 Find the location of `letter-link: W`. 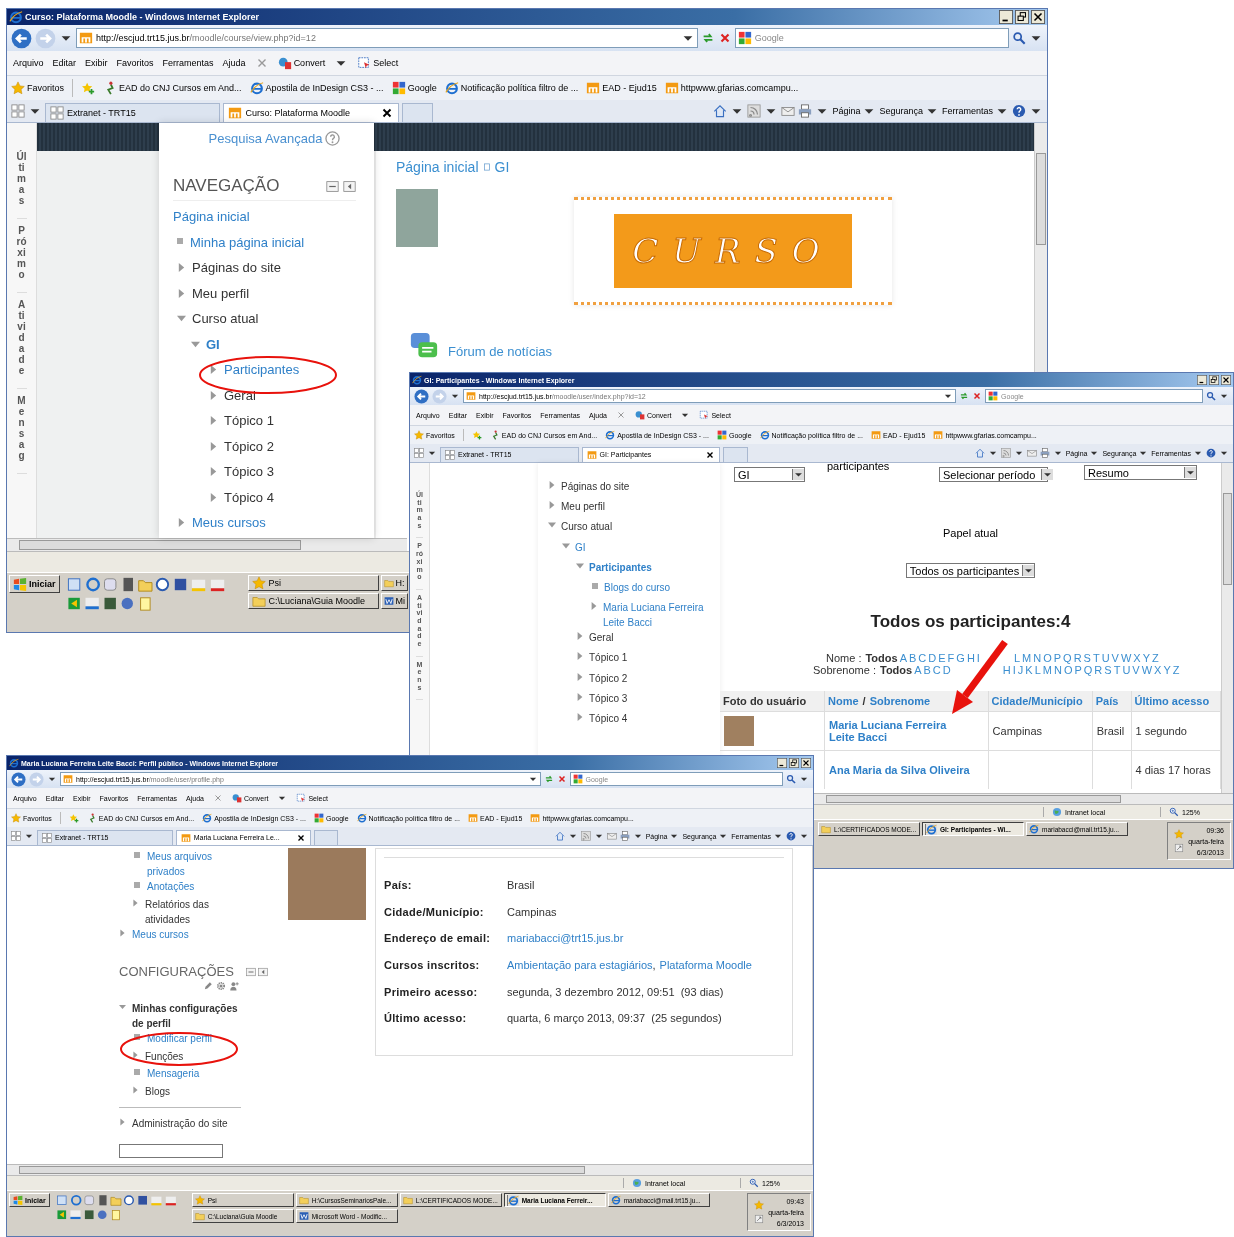

letter-link: W is located at coordinates (1126, 658).